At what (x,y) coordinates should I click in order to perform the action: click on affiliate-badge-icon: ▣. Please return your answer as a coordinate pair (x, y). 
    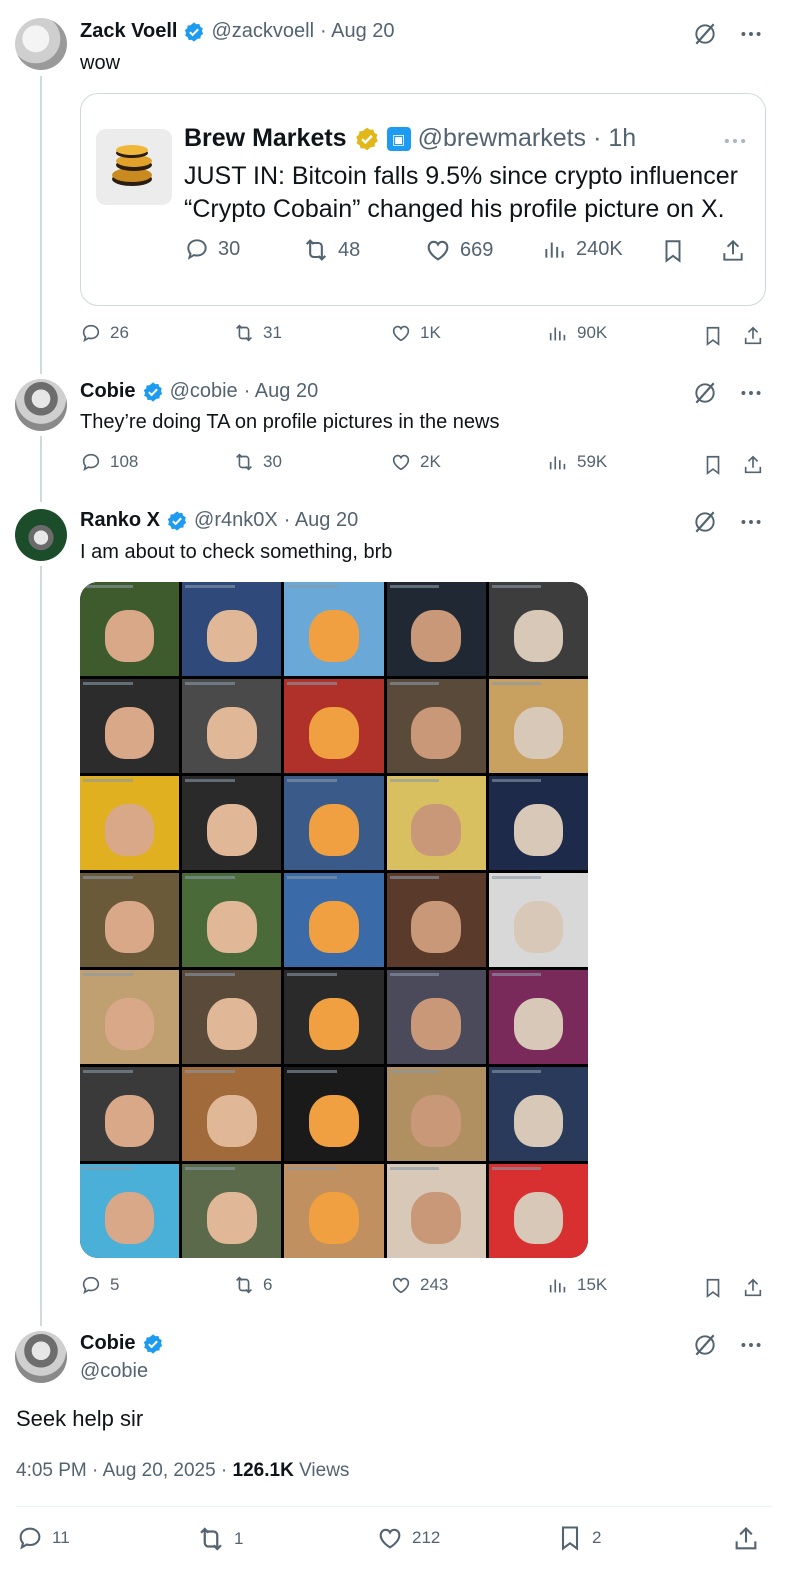
    Looking at the image, I should click on (398, 138).